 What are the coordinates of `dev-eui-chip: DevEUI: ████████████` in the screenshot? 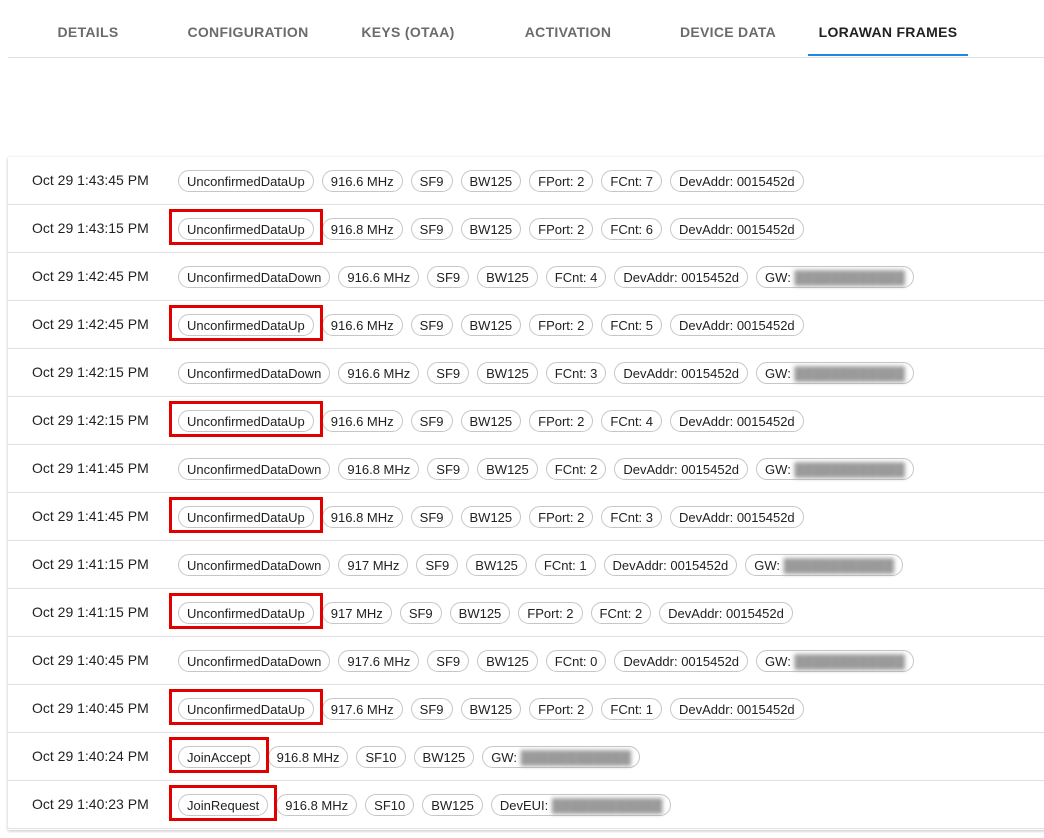 It's located at (581, 805).